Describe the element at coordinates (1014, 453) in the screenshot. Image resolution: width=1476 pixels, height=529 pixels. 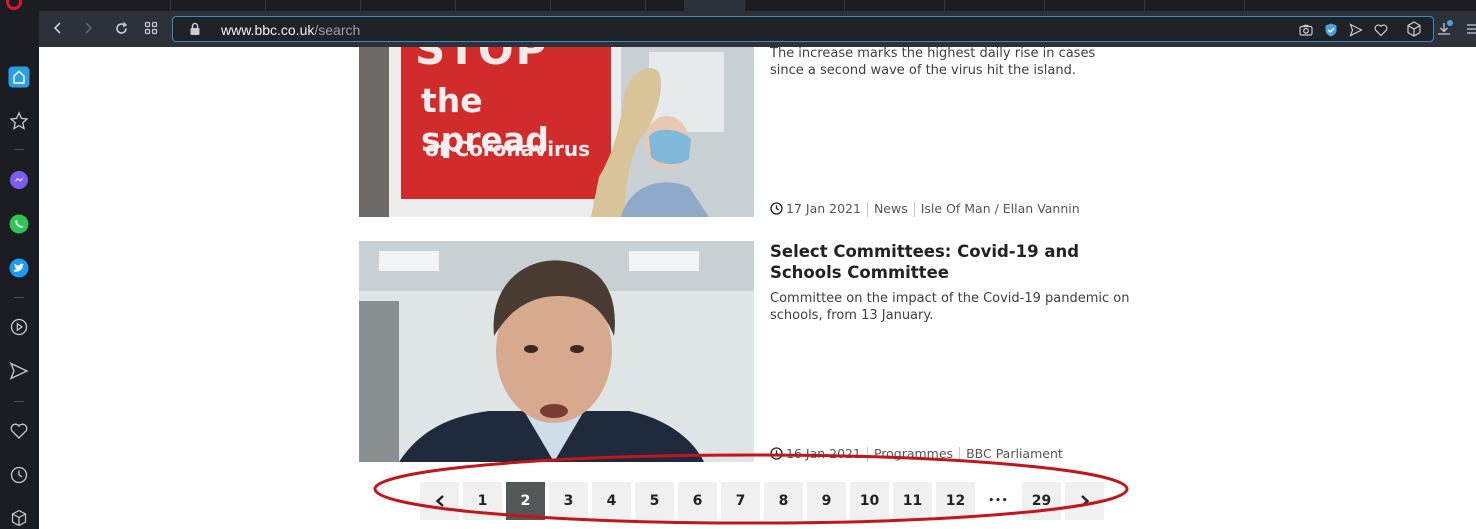
I see `article-source: BBC Parliament` at that location.